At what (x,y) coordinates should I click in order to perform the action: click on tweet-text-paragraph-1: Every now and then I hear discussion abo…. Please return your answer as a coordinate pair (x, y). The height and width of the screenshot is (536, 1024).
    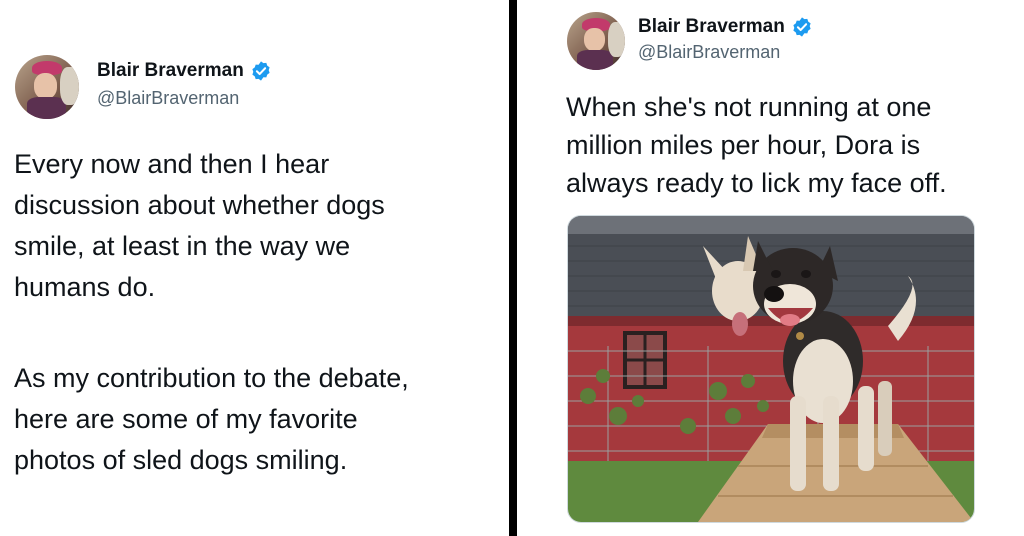
    Looking at the image, I should click on (199, 225).